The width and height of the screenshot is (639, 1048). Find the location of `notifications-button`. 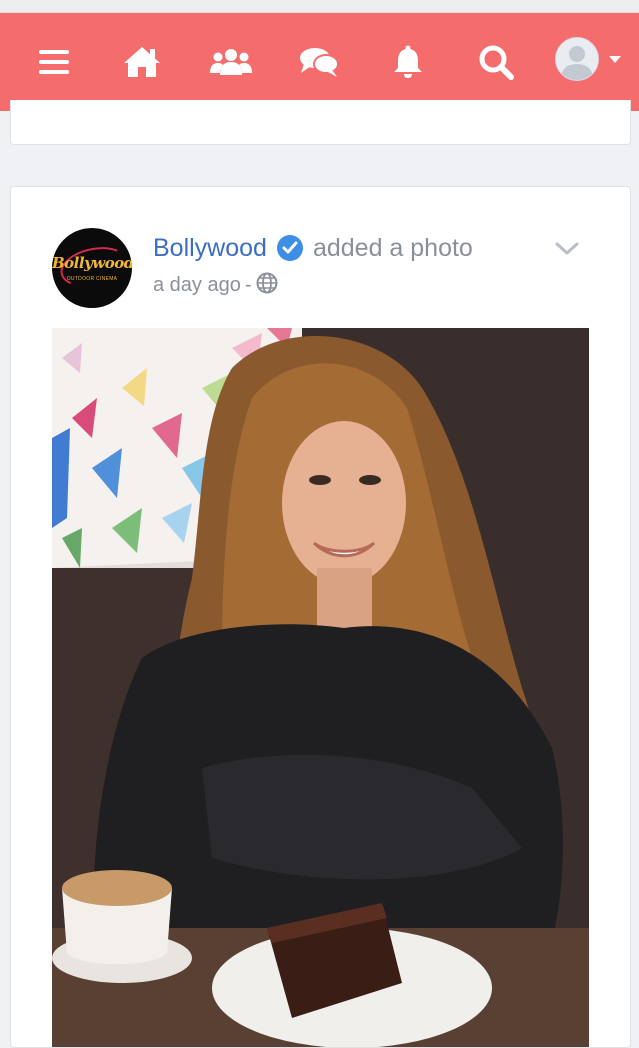

notifications-button is located at coordinates (408, 62).